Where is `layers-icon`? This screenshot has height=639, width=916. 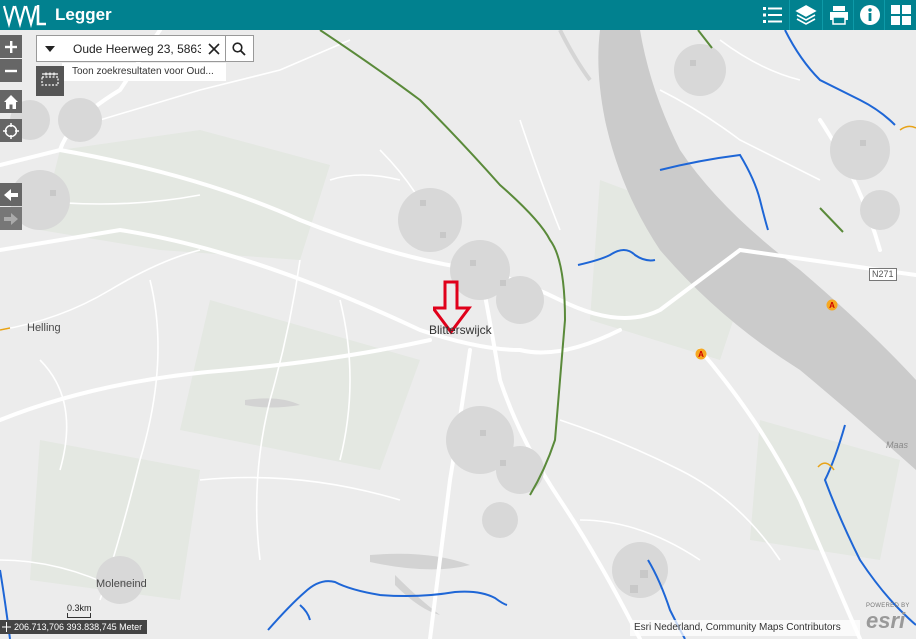 layers-icon is located at coordinates (806, 15).